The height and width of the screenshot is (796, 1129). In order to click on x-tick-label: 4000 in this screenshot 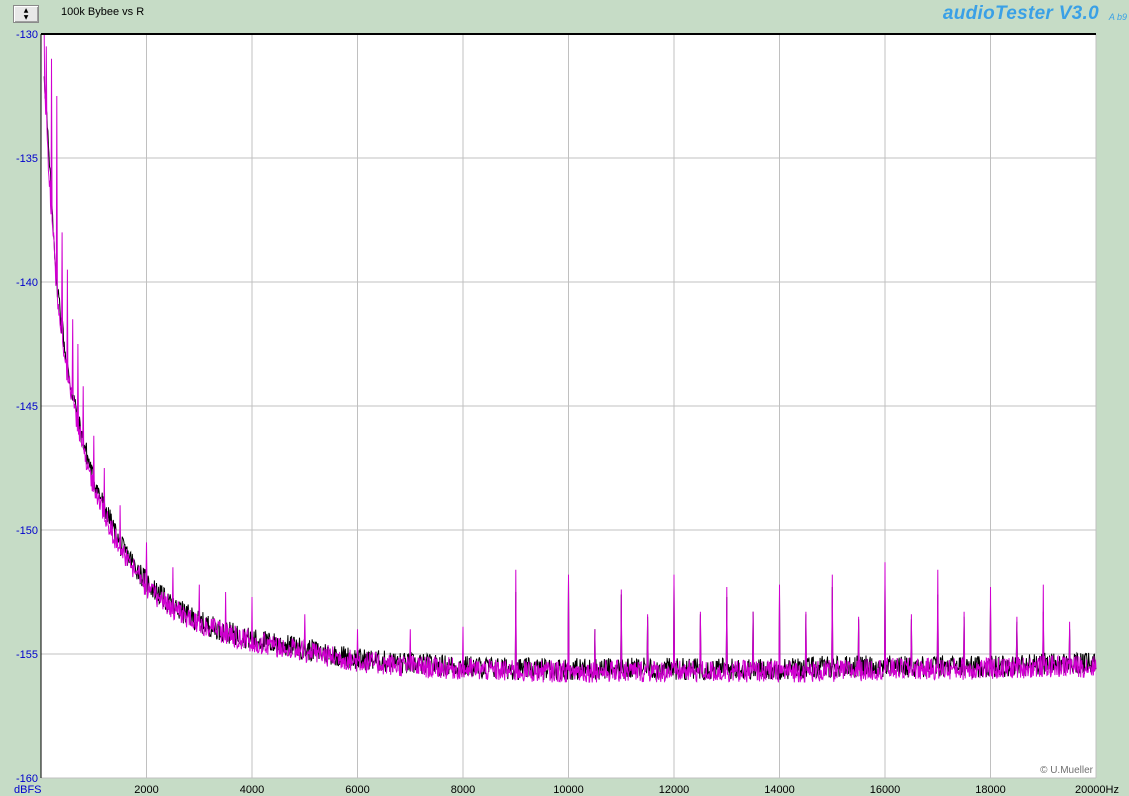, I will do `click(252, 790)`.